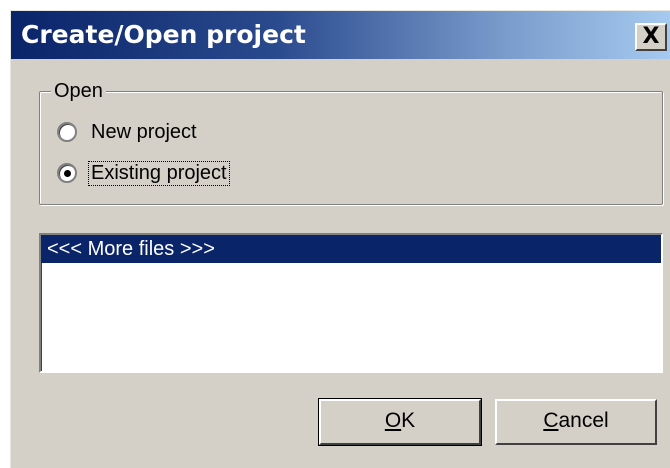 The height and width of the screenshot is (468, 670). What do you see at coordinates (340, 35) in the screenshot?
I see `title-bar: Create/Open project X` at bounding box center [340, 35].